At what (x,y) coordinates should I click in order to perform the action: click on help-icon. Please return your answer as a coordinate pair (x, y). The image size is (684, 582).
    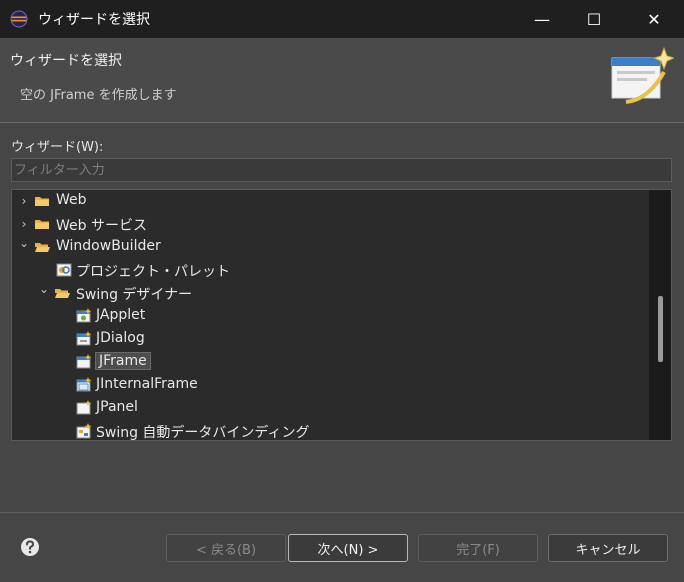
    Looking at the image, I should click on (30, 547).